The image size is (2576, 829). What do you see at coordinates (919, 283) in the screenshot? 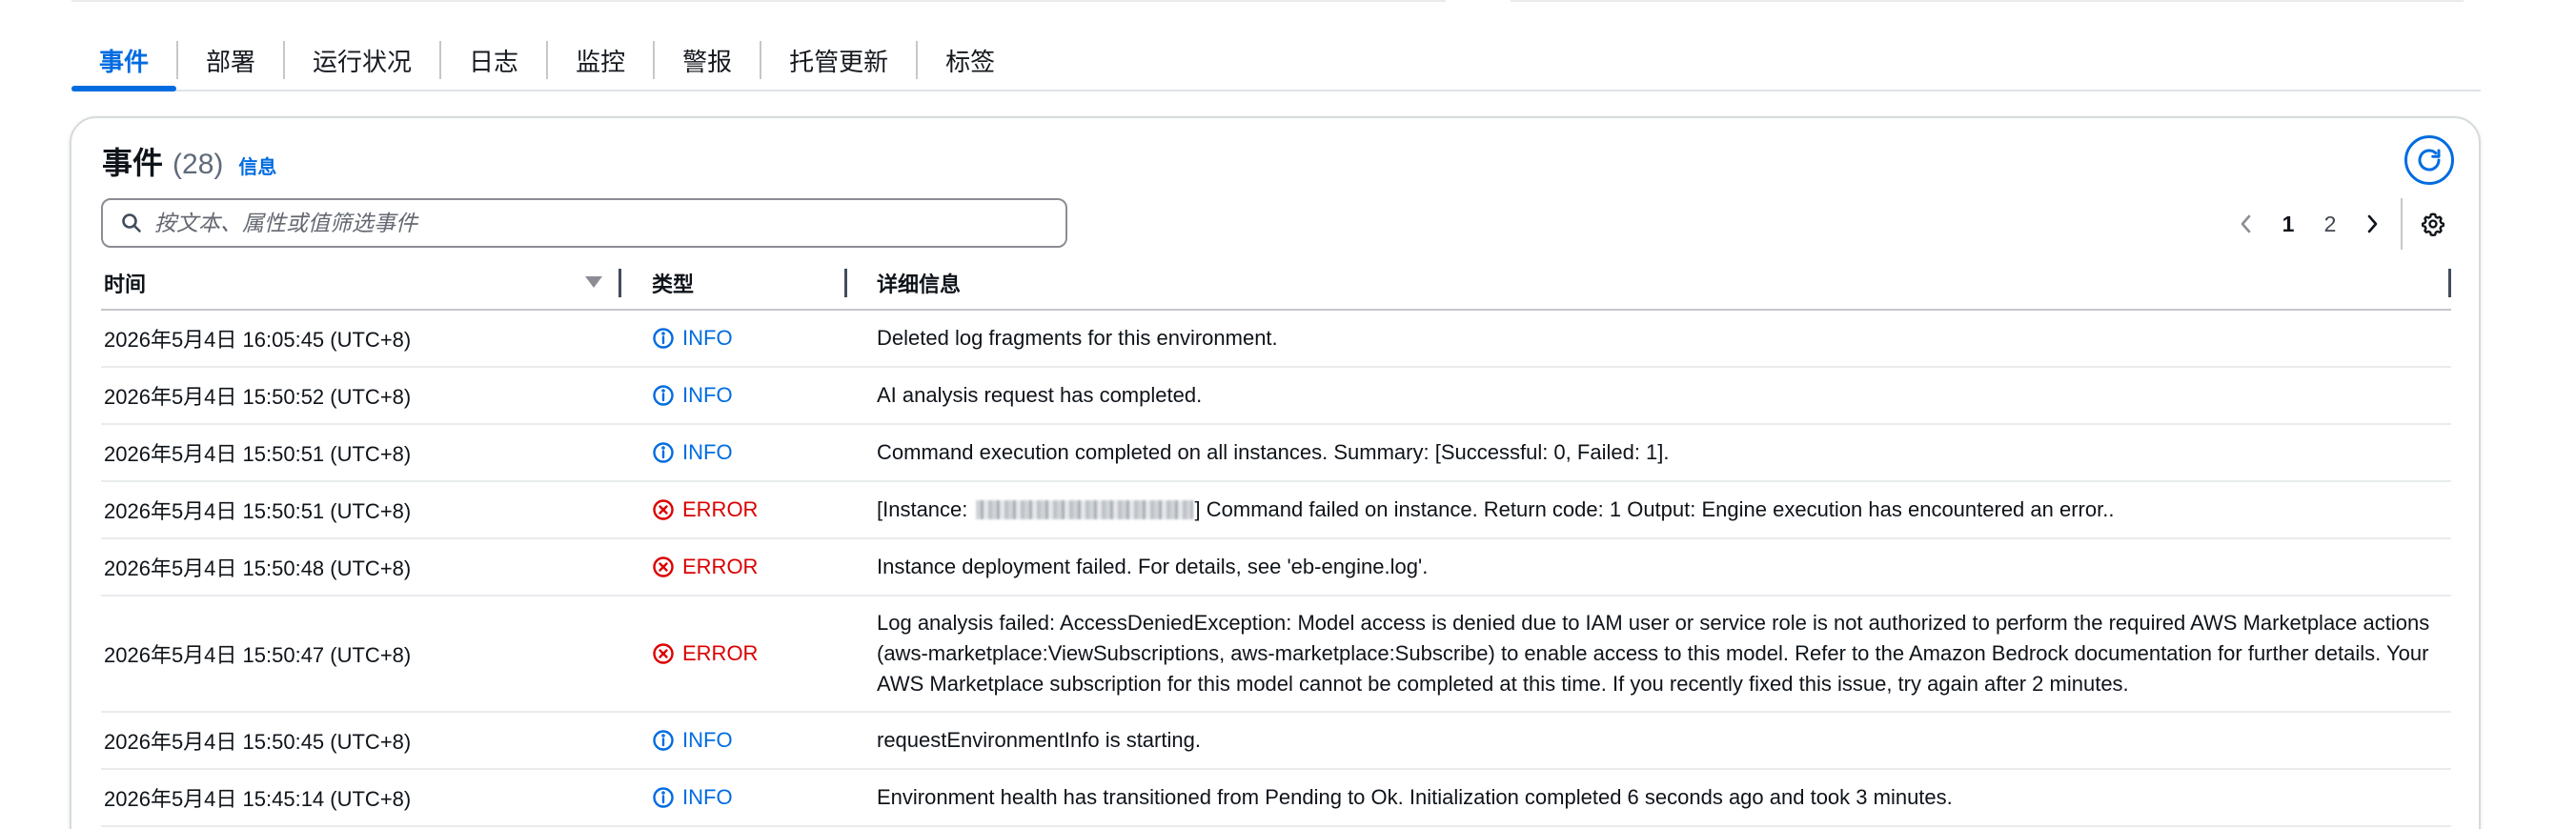
I see `column-header-detail: 详细信息` at bounding box center [919, 283].